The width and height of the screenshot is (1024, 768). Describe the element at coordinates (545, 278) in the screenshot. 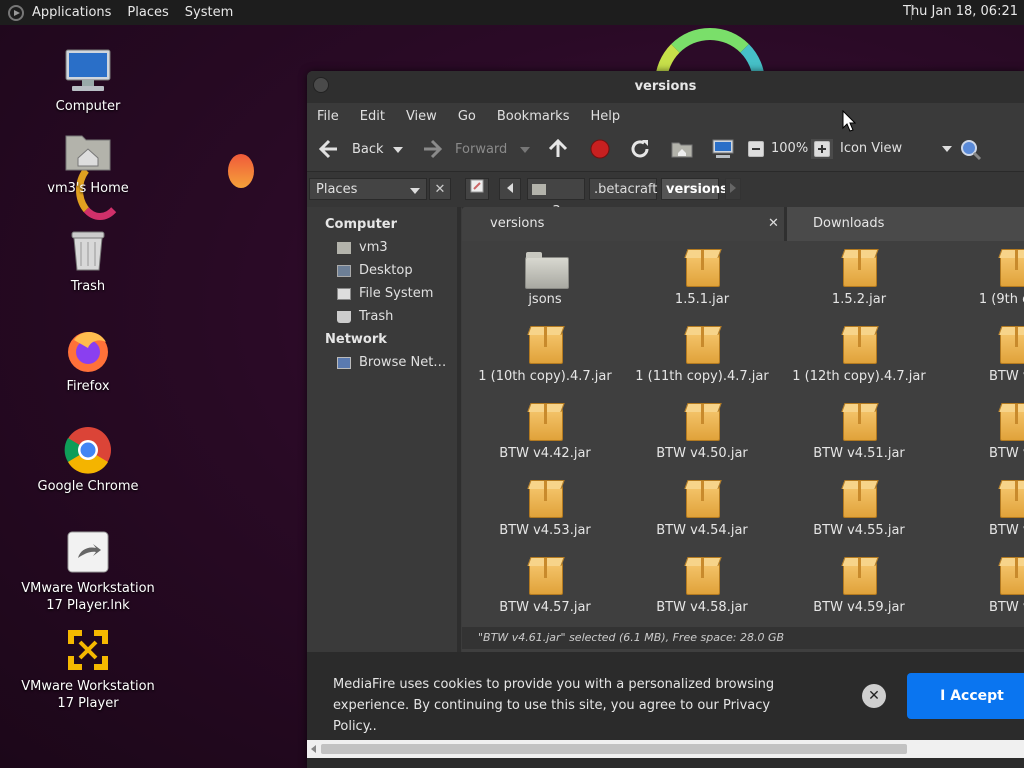

I see `file-item: jsons` at that location.